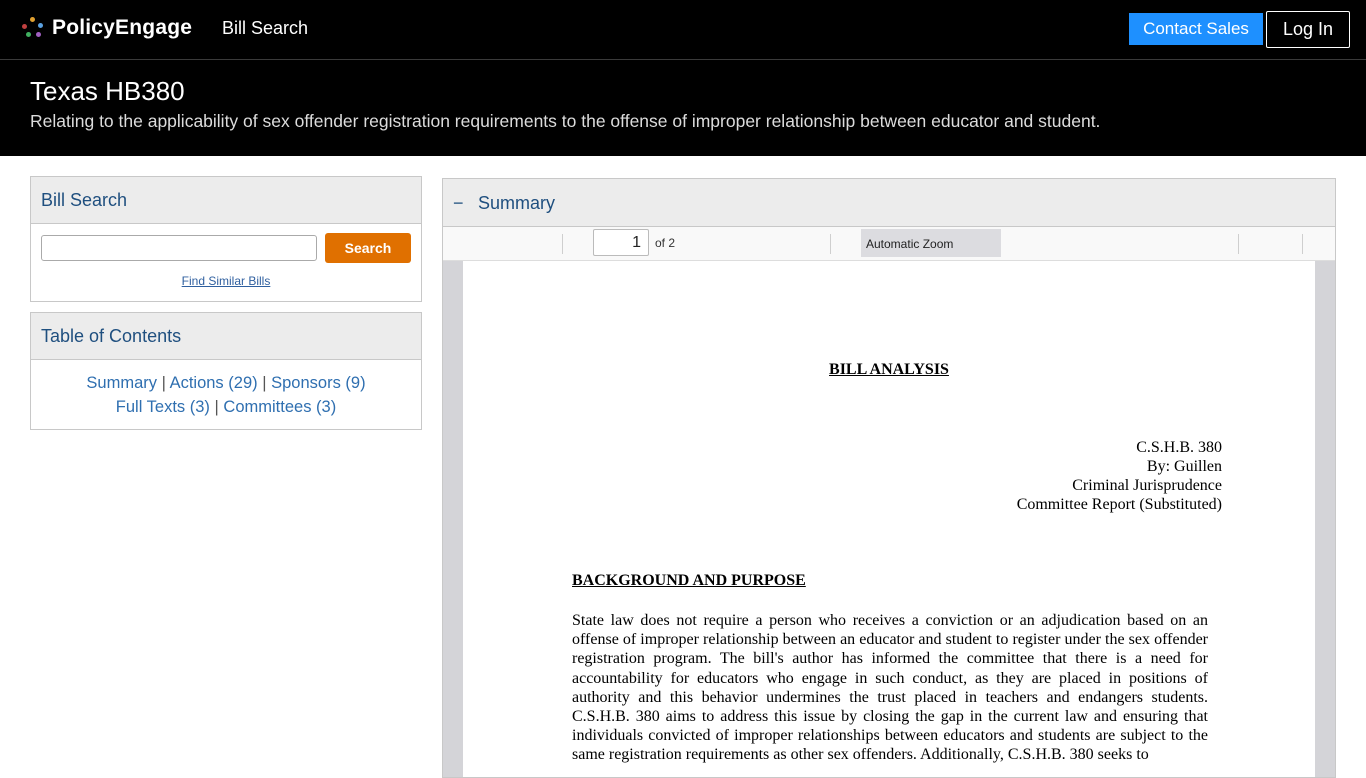 The width and height of the screenshot is (1366, 778). I want to click on pdf-toolbar: 1 of 2 Automatic Zoom, so click(889, 244).